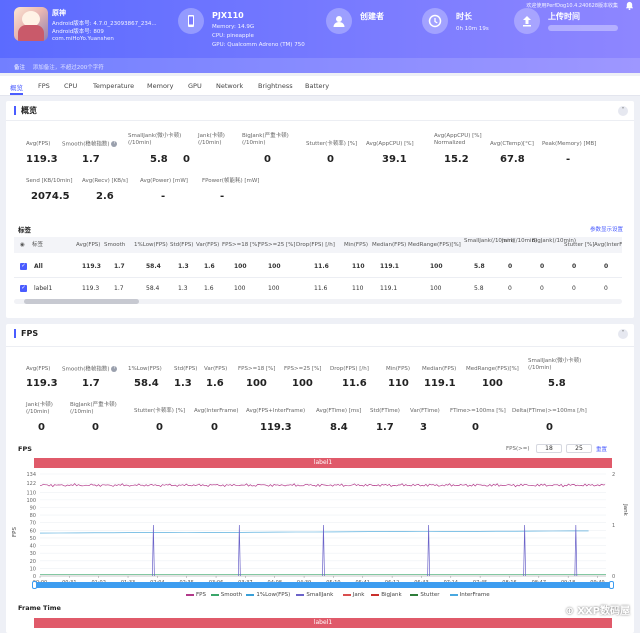 The image size is (640, 633). What do you see at coordinates (489, 241) in the screenshot?
I see `col-header: SmallJank(/10min)` at bounding box center [489, 241].